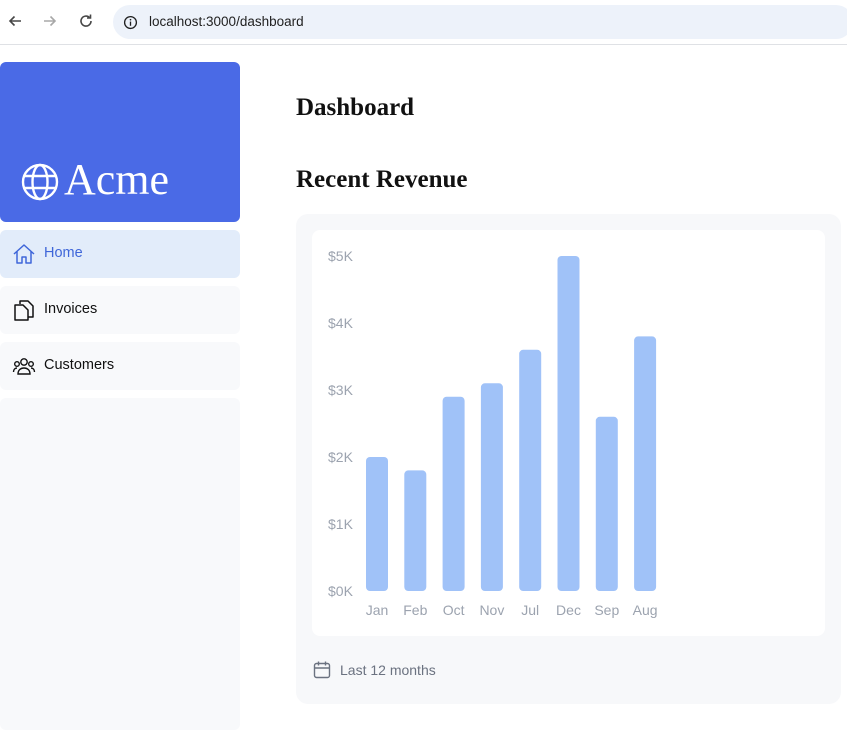 This screenshot has height=730, width=847. I want to click on back-arrow-icon, so click(15, 21).